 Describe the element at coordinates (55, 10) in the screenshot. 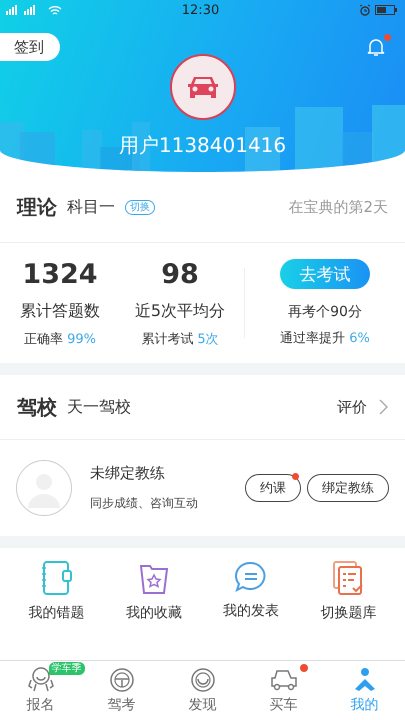

I see `wifi-icon` at that location.